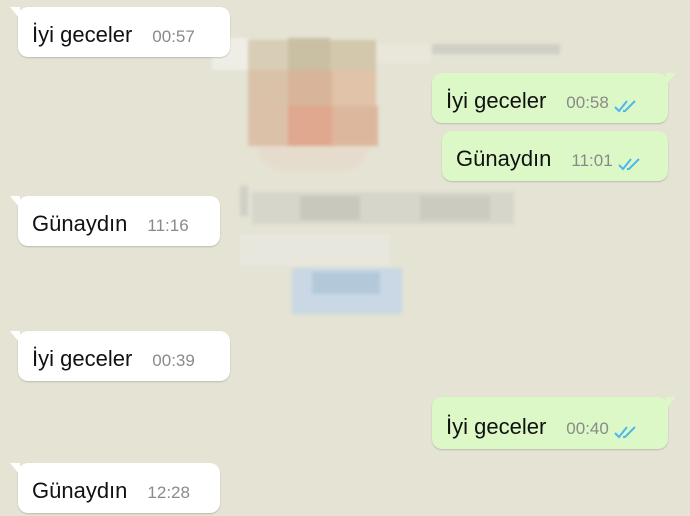  I want to click on message-time: 00:40, so click(587, 428).